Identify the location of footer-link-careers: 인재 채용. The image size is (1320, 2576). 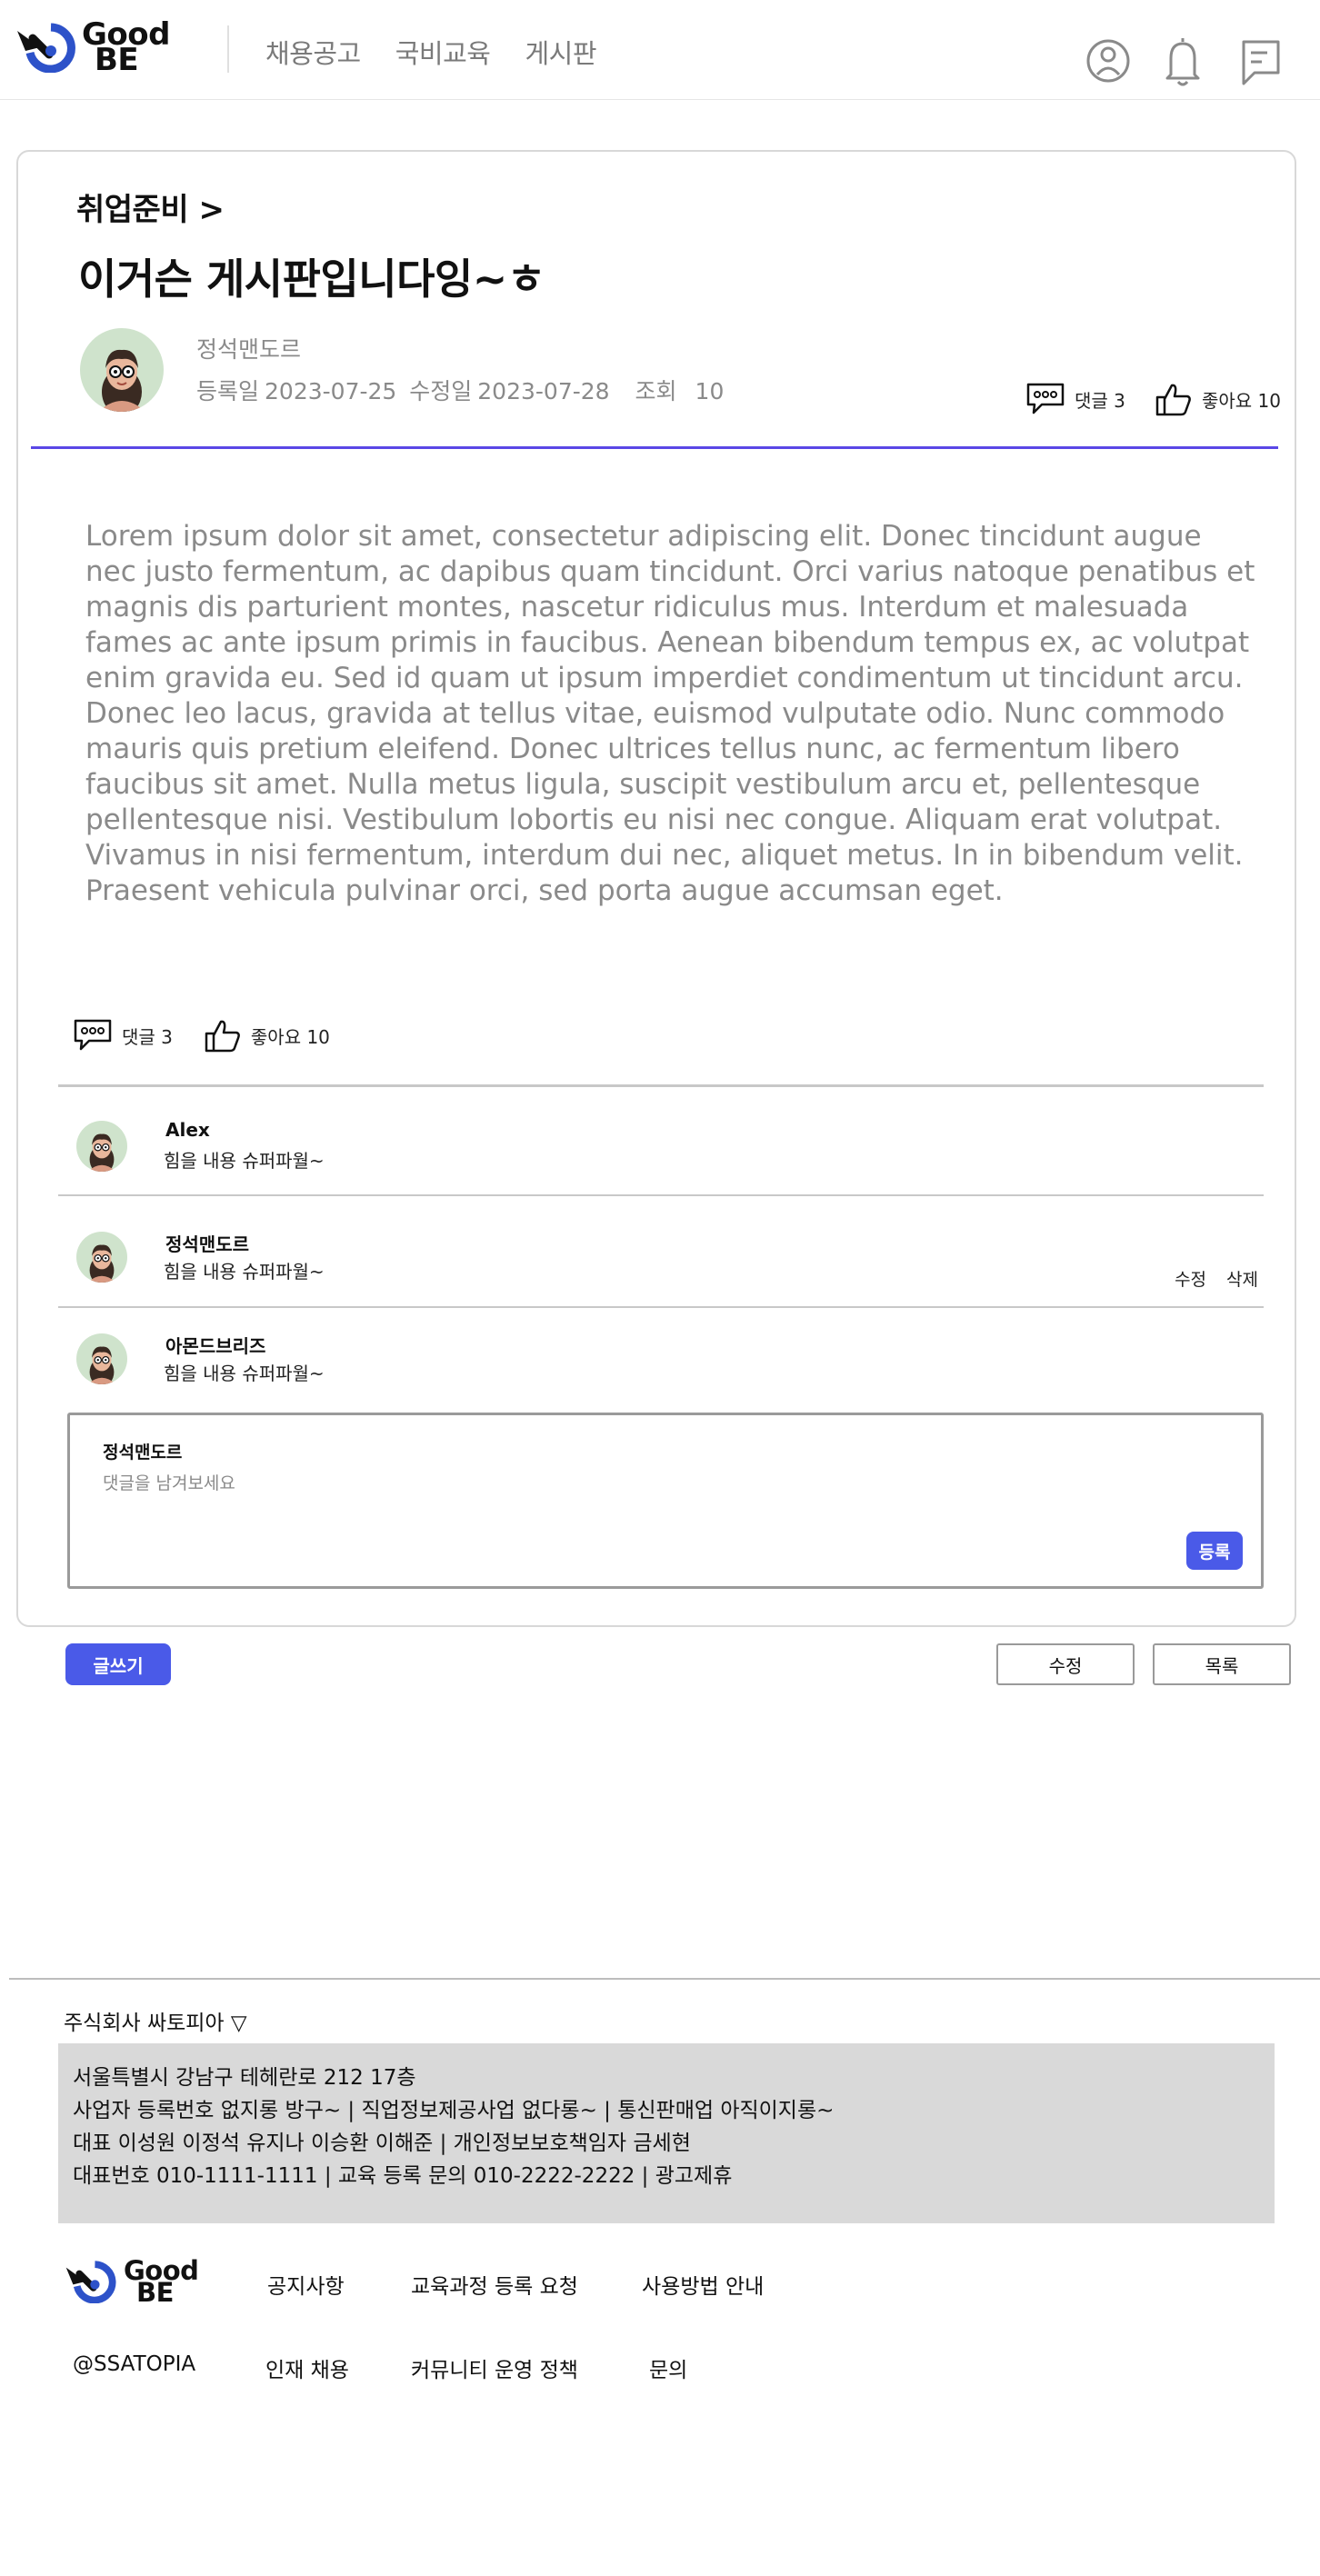
(307, 2367).